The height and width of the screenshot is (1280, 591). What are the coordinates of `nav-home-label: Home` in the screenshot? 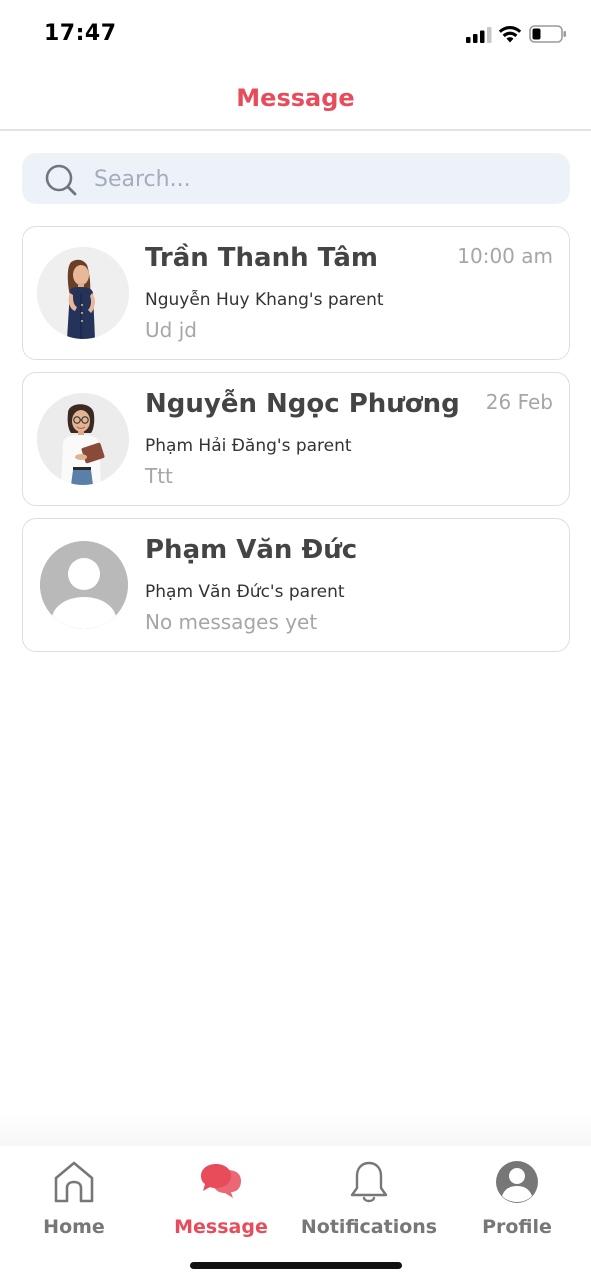 It's located at (74, 1227).